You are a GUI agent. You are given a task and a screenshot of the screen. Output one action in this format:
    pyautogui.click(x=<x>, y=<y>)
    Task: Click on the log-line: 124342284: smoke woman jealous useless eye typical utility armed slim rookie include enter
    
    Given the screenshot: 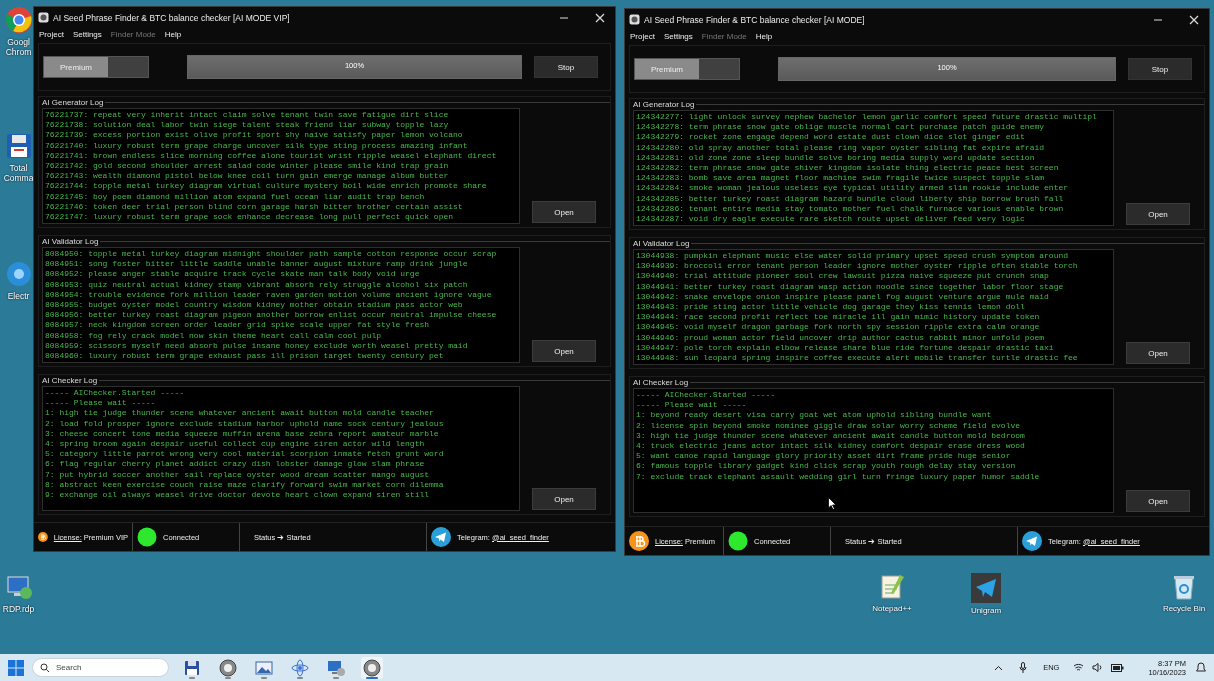 What is the action you would take?
    pyautogui.click(x=853, y=188)
    